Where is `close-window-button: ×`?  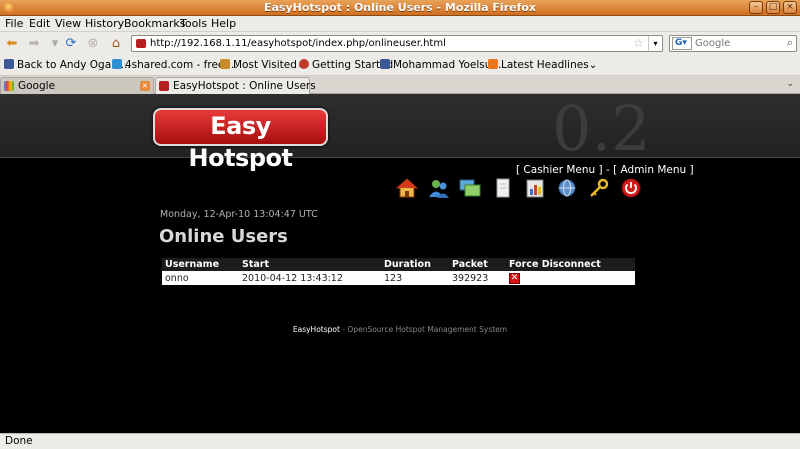
close-window-button: × is located at coordinates (790, 7).